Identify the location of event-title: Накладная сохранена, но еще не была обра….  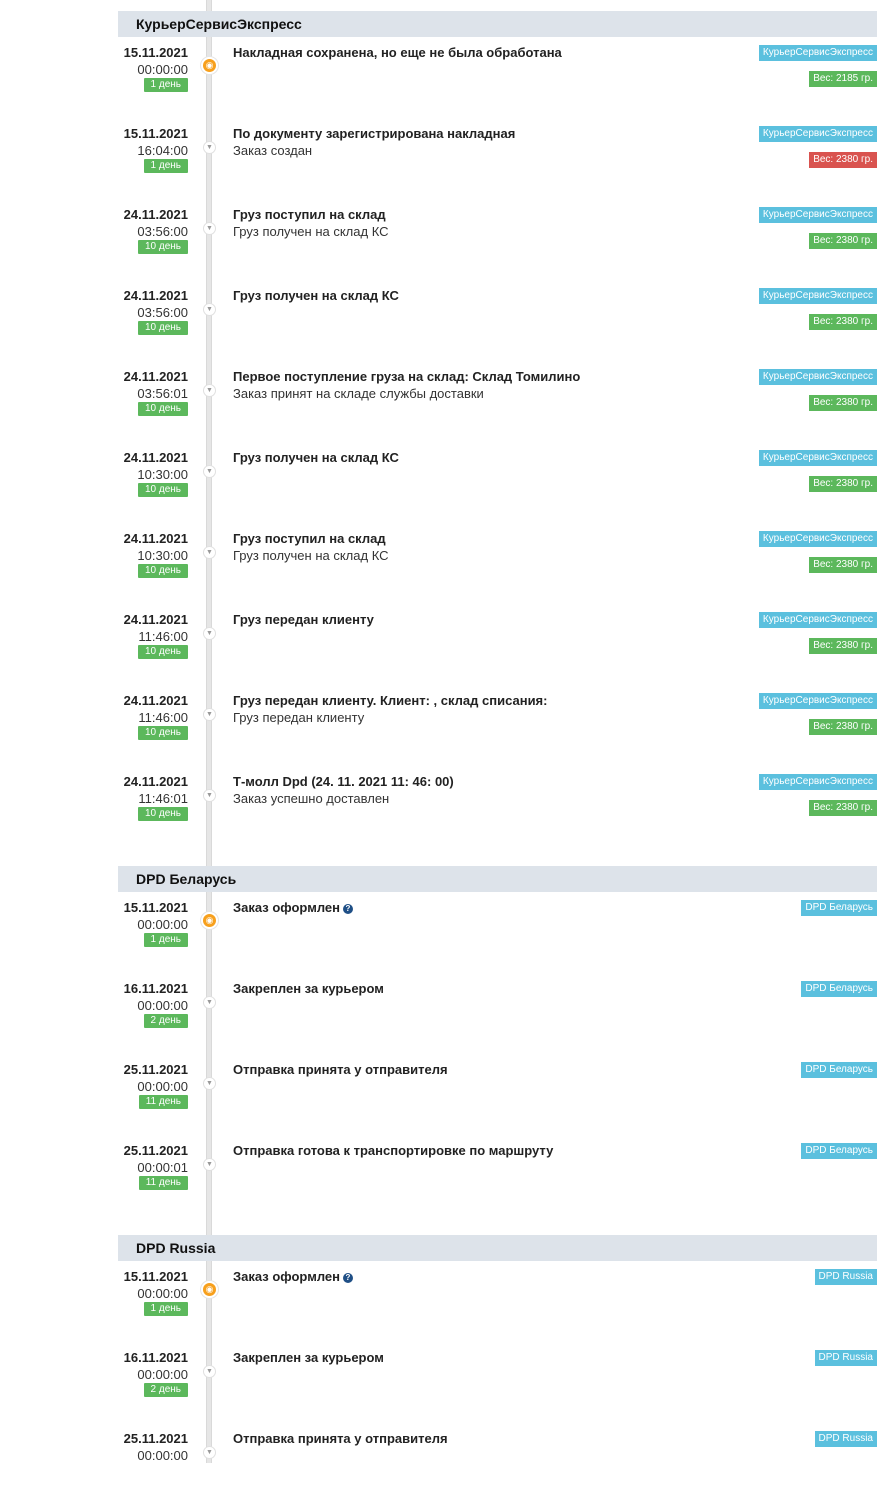
(397, 53).